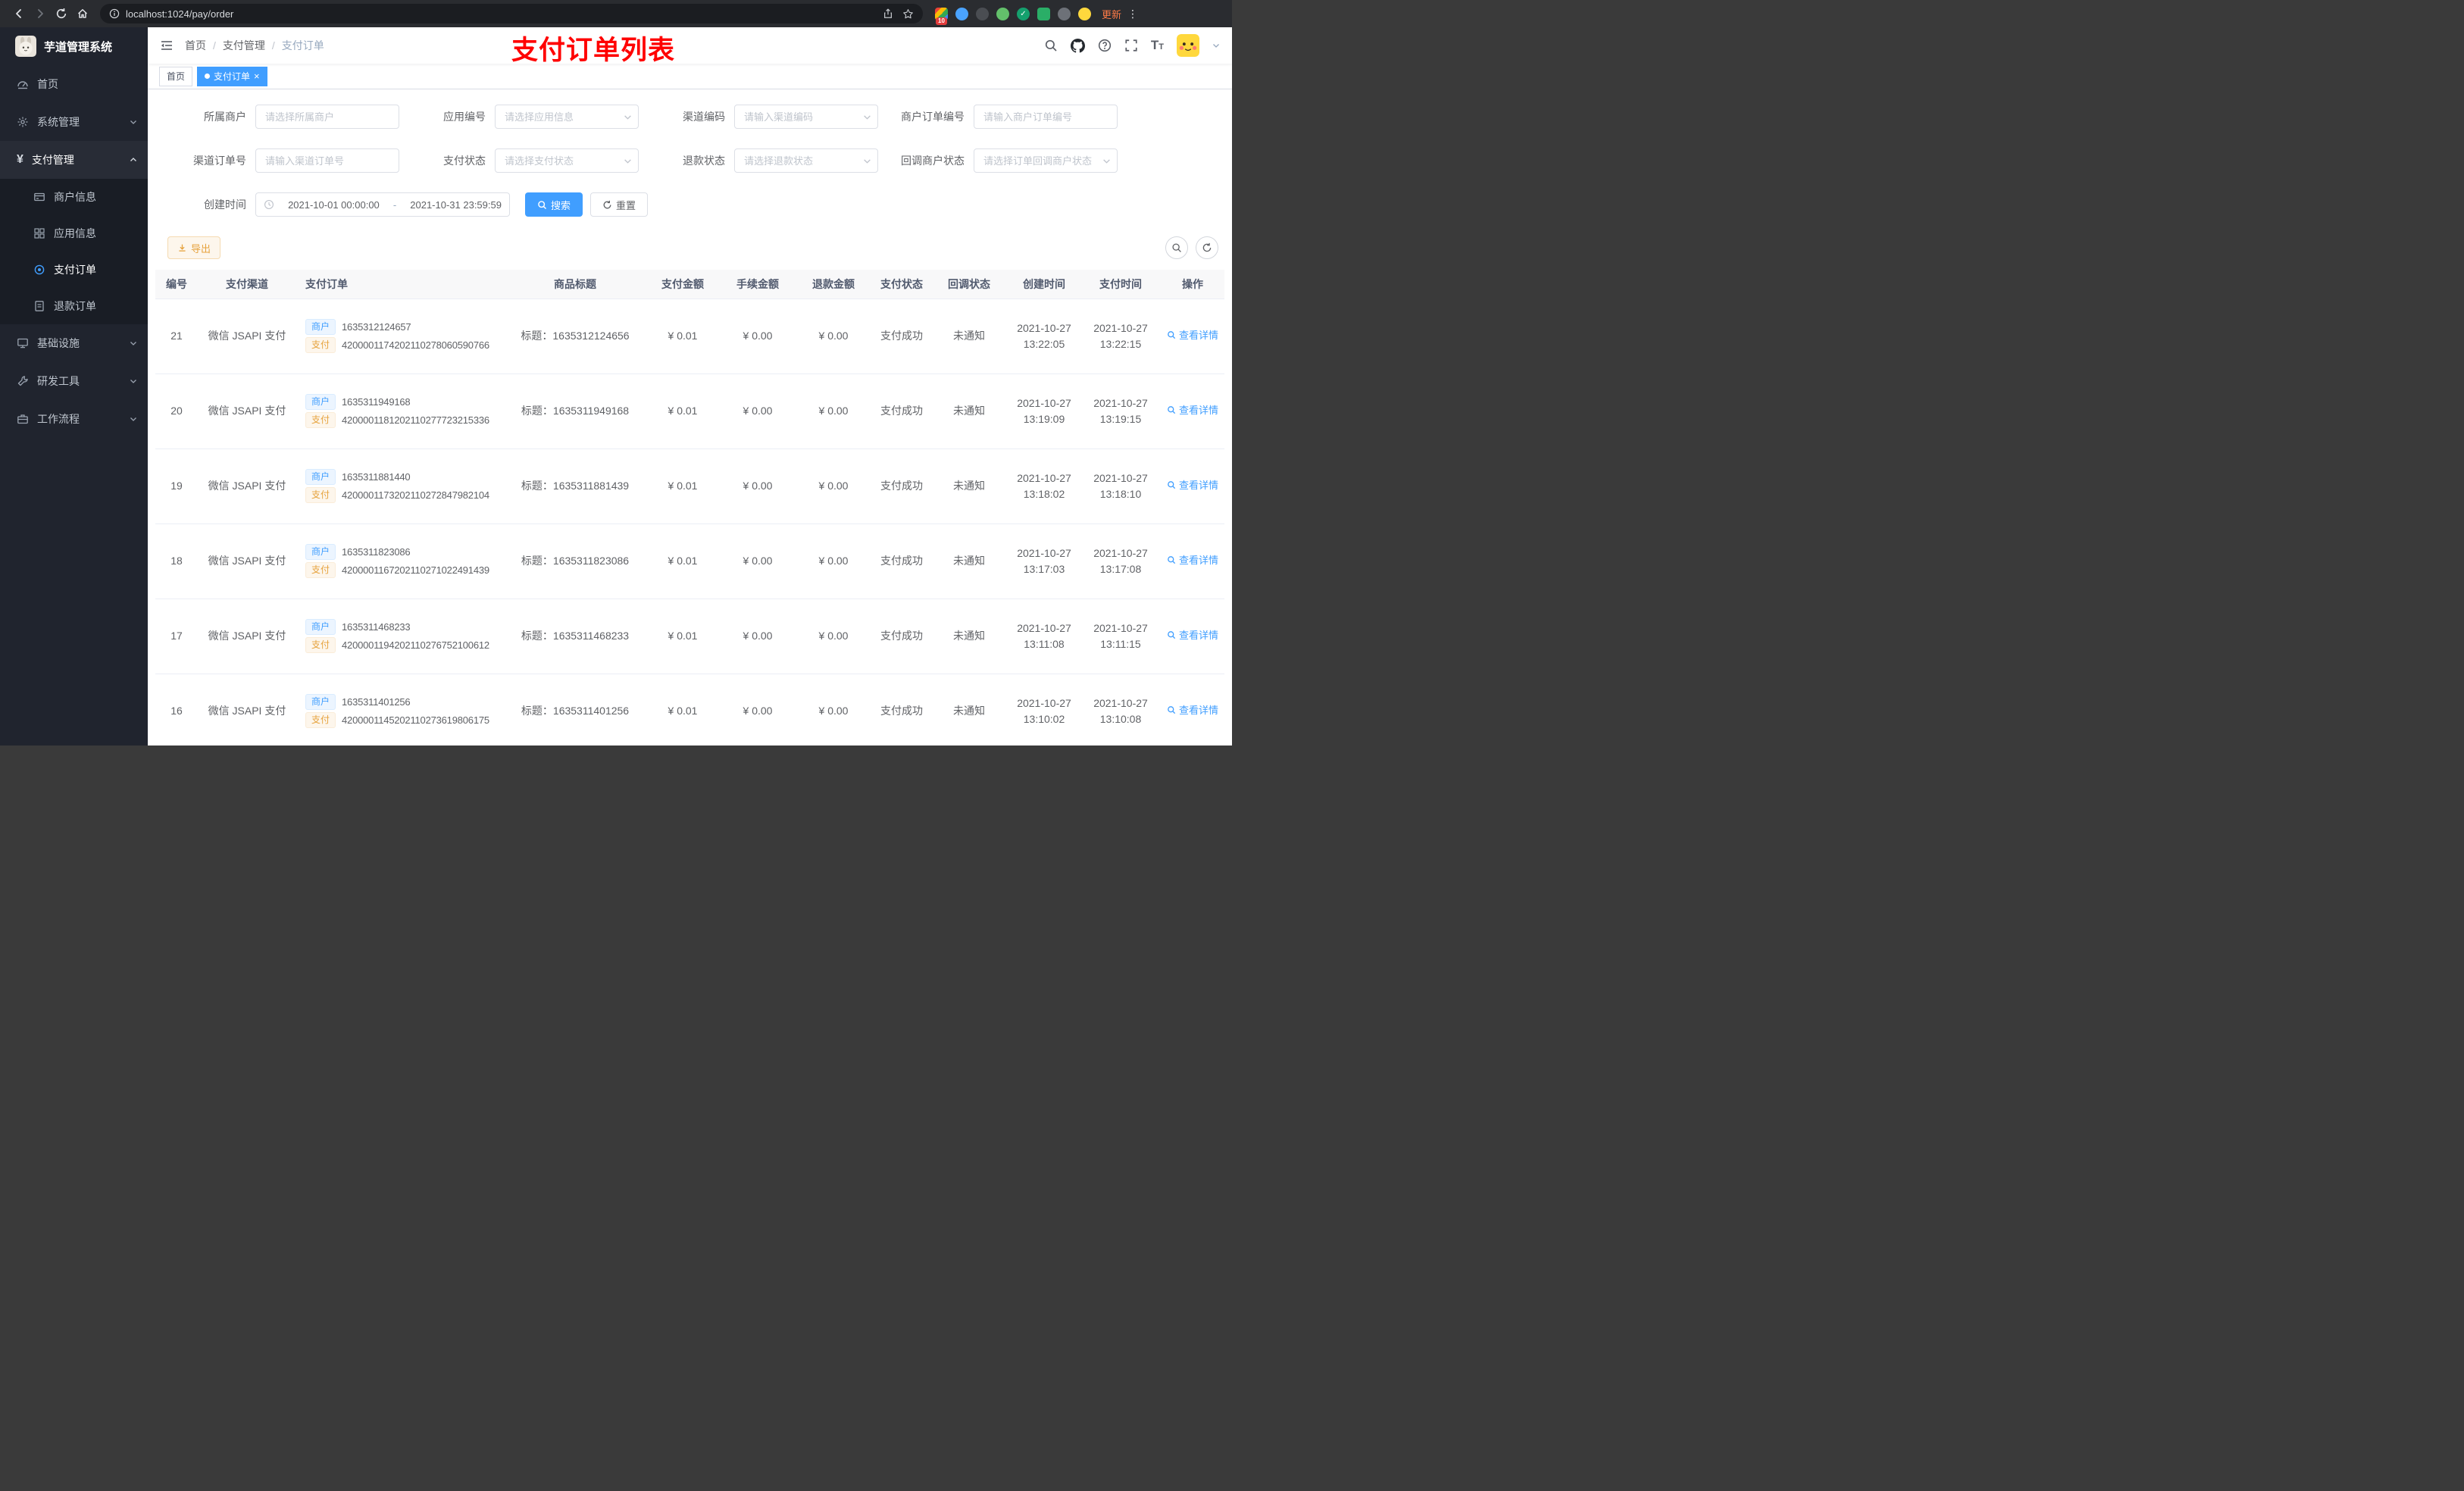  Describe the element at coordinates (902, 636) in the screenshot. I see `cell-status: 支付成功` at that location.